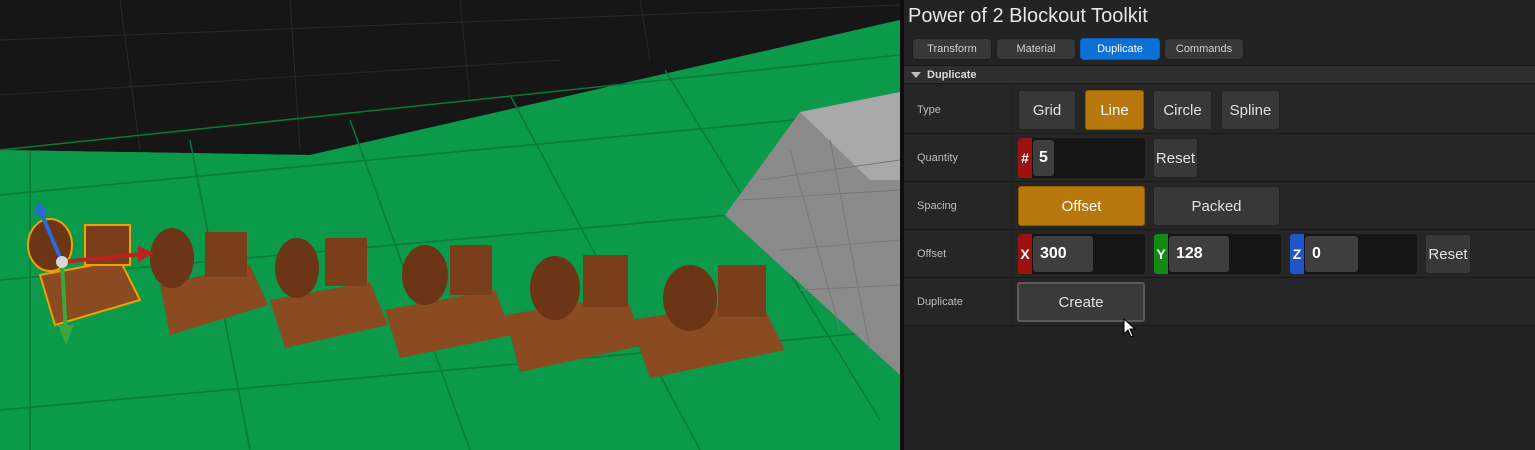  Describe the element at coordinates (1175, 158) in the screenshot. I see `quantity-reset-button: Reset` at that location.